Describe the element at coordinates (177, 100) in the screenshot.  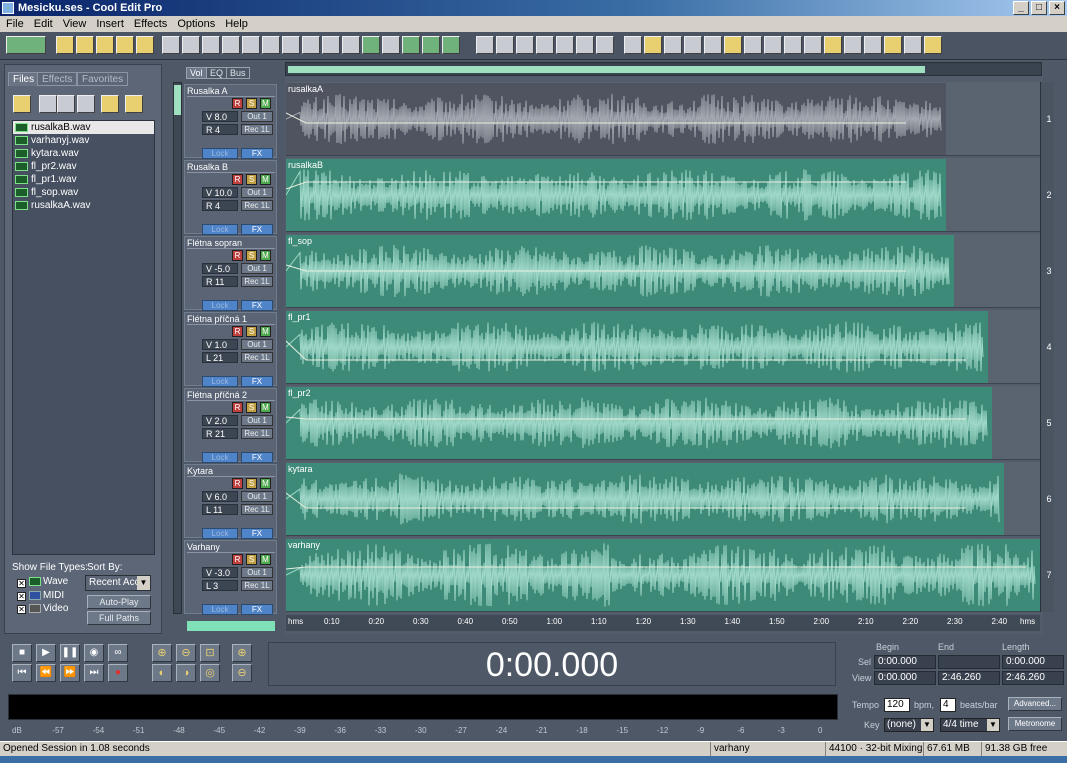
I see `scrollbar-thumb` at that location.